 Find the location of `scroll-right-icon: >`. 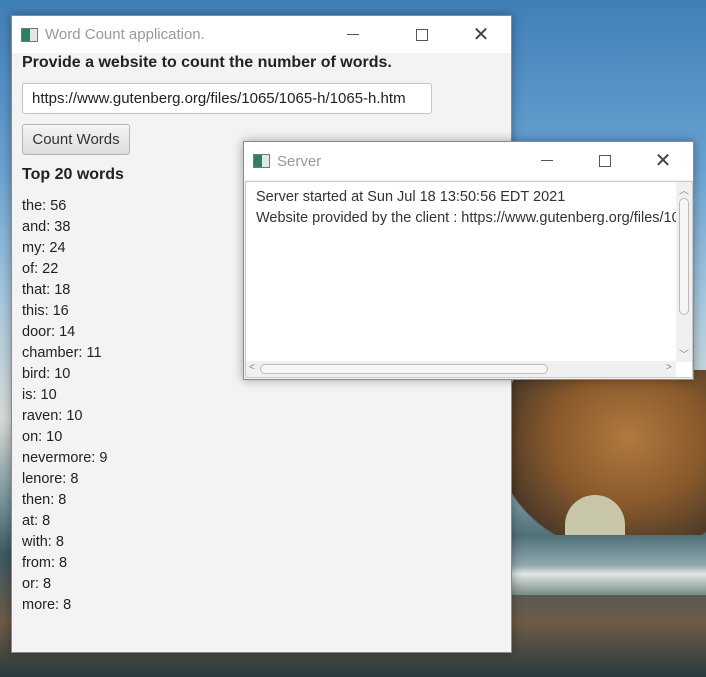

scroll-right-icon: > is located at coordinates (669, 367).